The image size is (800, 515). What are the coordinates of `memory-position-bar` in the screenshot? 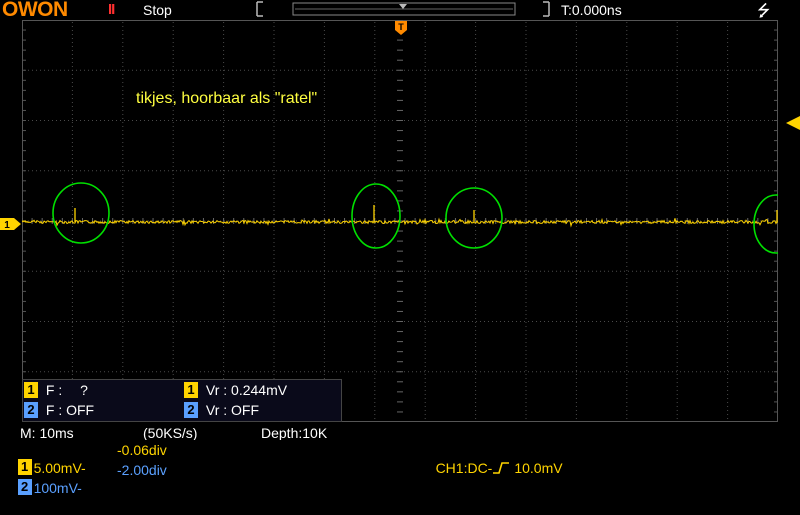 It's located at (403, 9).